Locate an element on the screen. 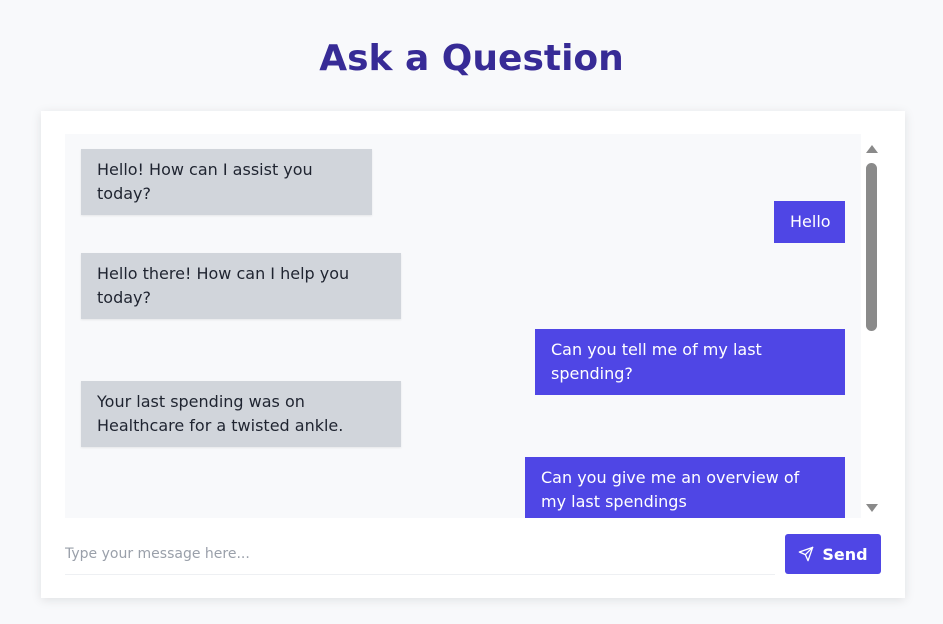 The height and width of the screenshot is (624, 943). scroll-down-arrow-icon is located at coordinates (872, 508).